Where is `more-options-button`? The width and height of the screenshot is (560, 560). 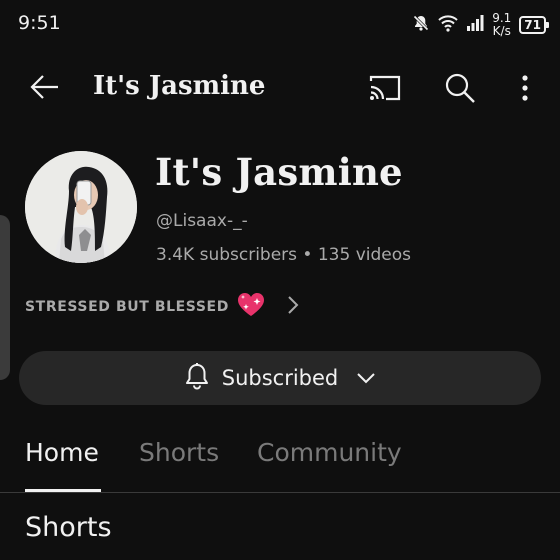
more-options-button is located at coordinates (525, 88).